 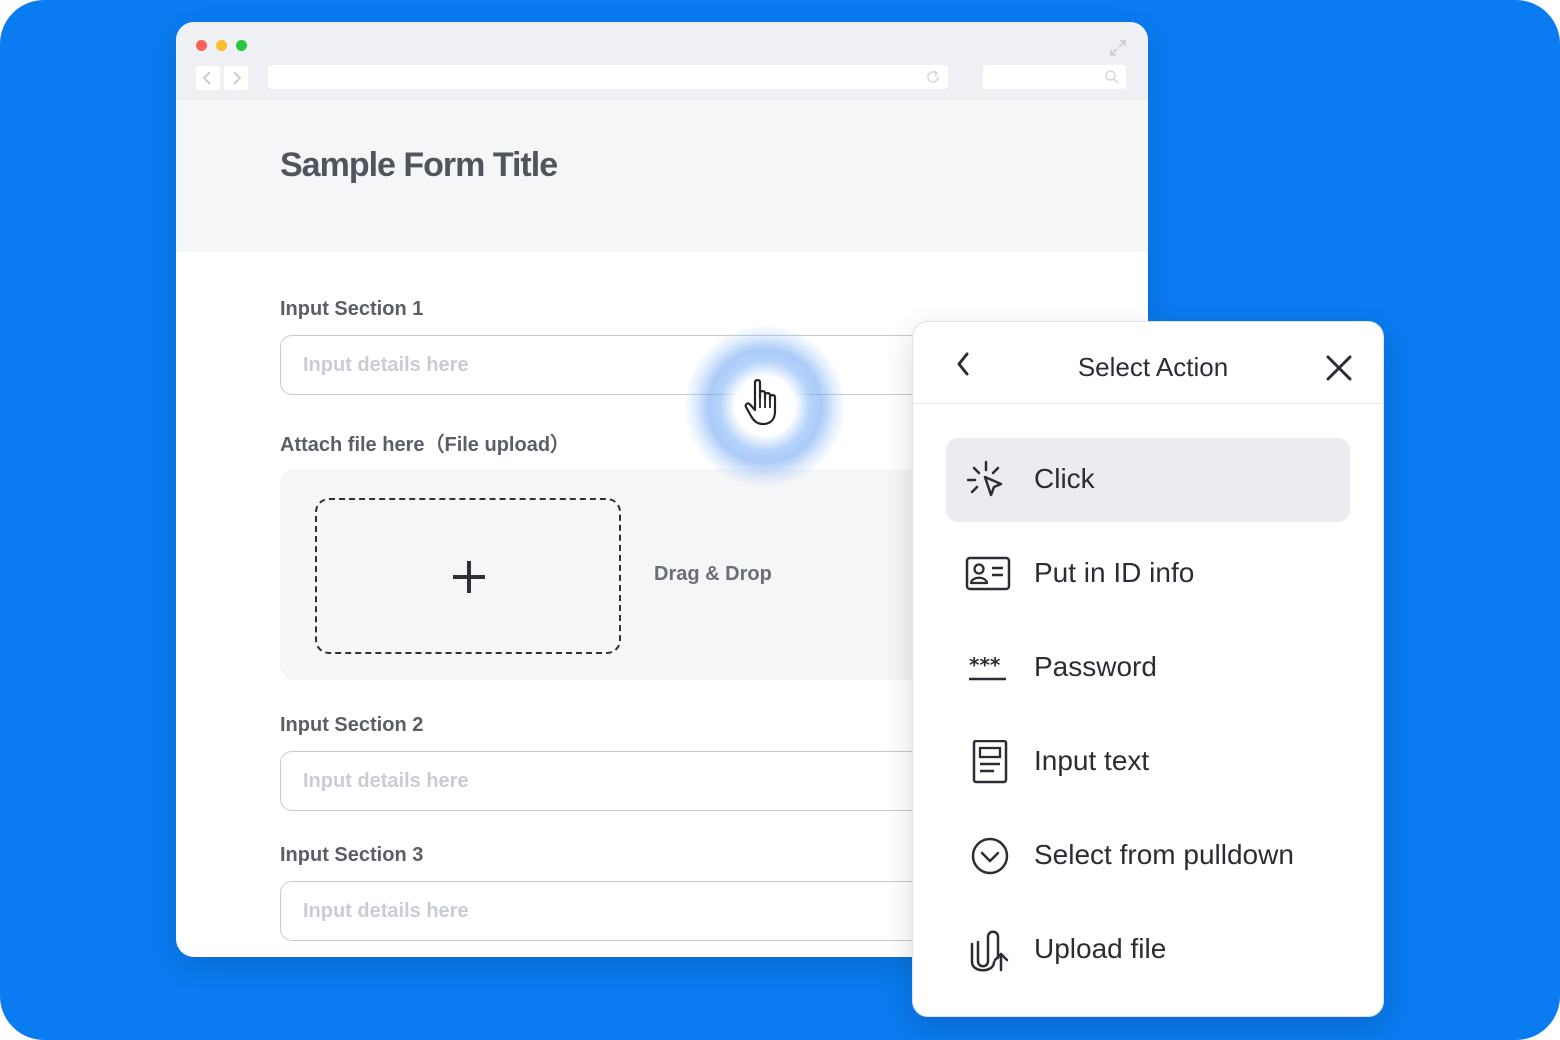 I want to click on action-input-text: Input text, so click(x=1148, y=762).